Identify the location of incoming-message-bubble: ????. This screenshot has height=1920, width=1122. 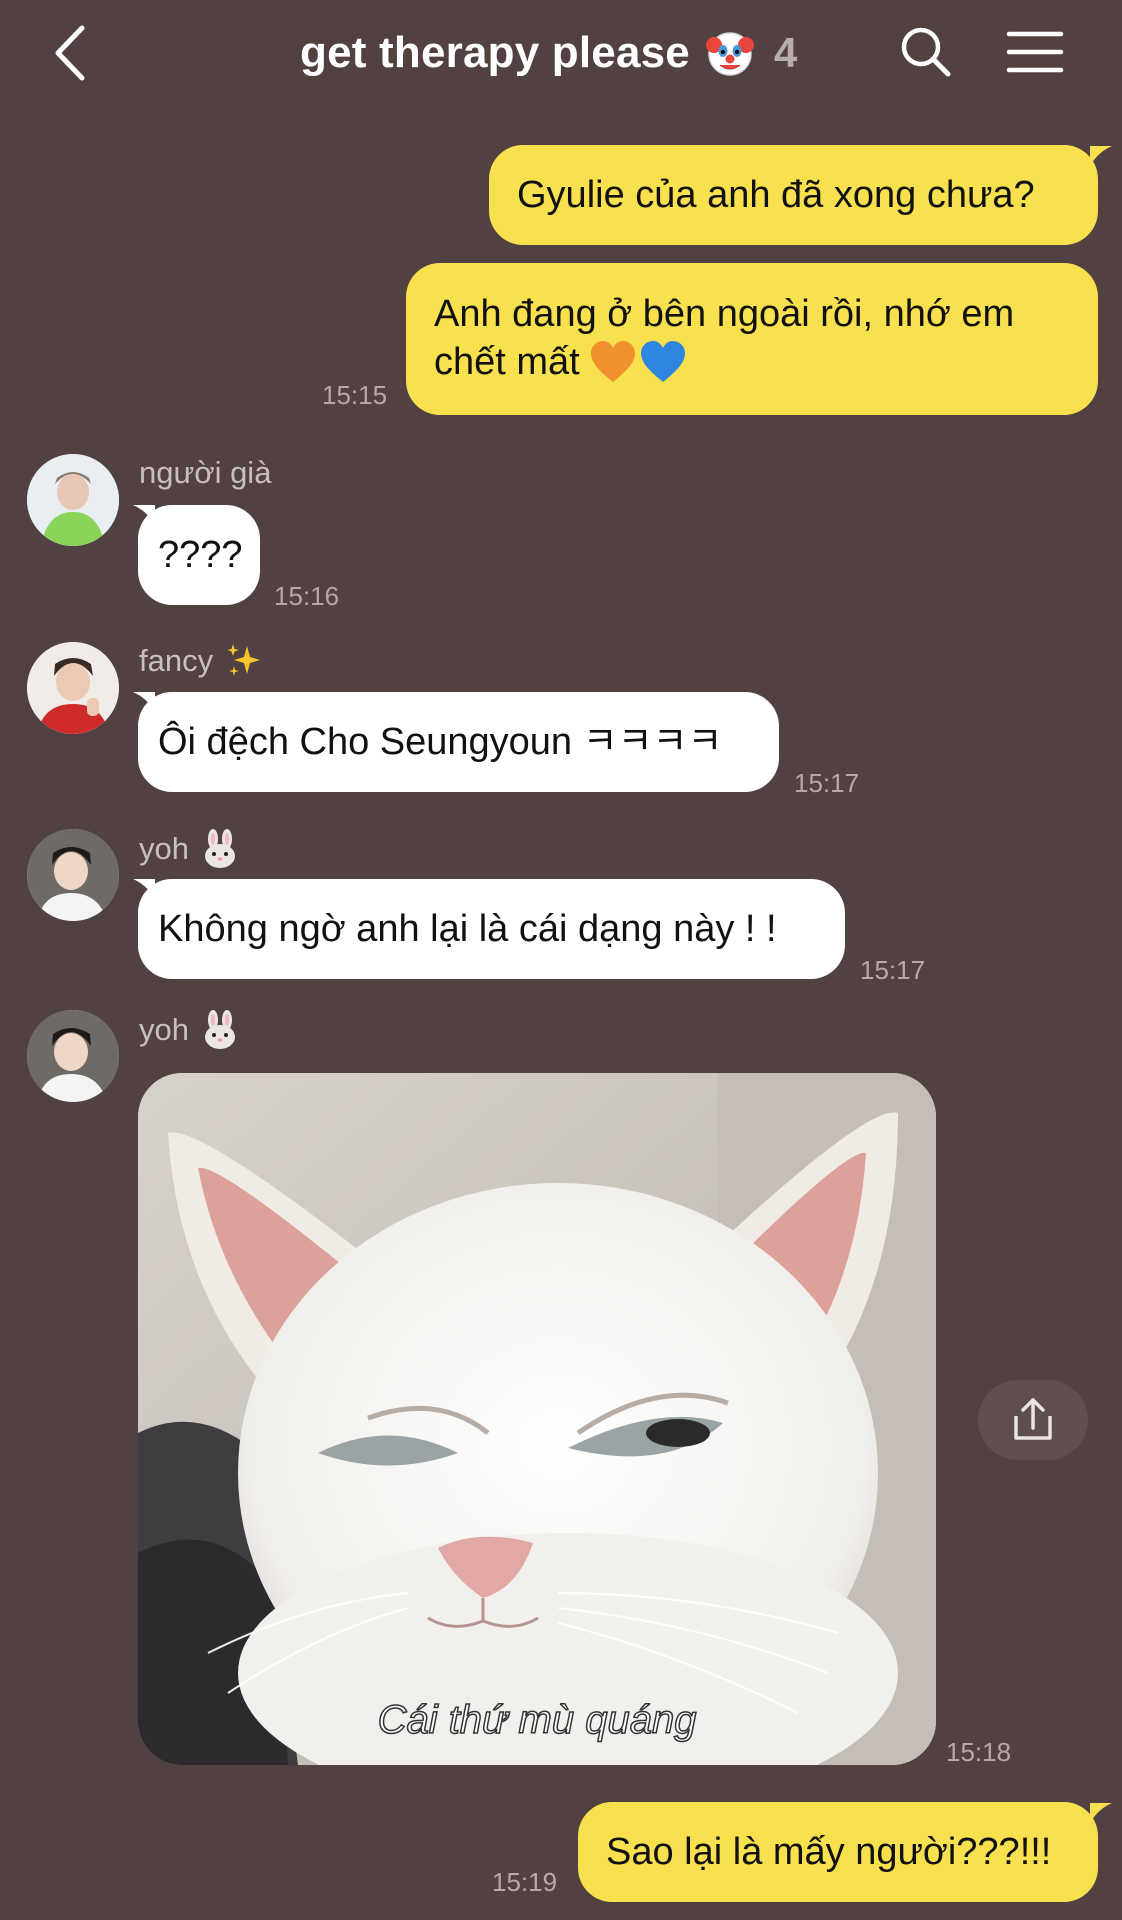
(199, 555).